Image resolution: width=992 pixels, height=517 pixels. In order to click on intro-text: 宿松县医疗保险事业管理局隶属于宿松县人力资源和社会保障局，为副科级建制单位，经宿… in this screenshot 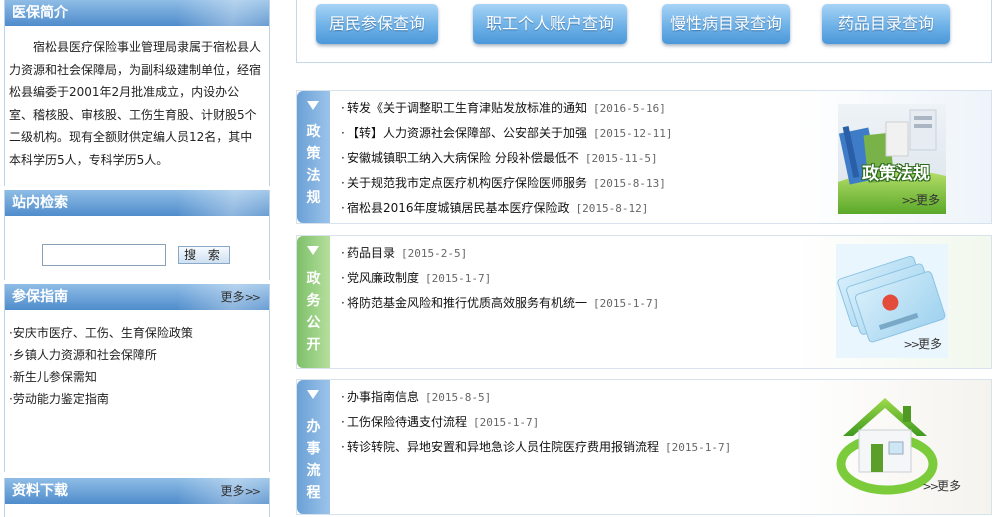, I will do `click(135, 103)`.